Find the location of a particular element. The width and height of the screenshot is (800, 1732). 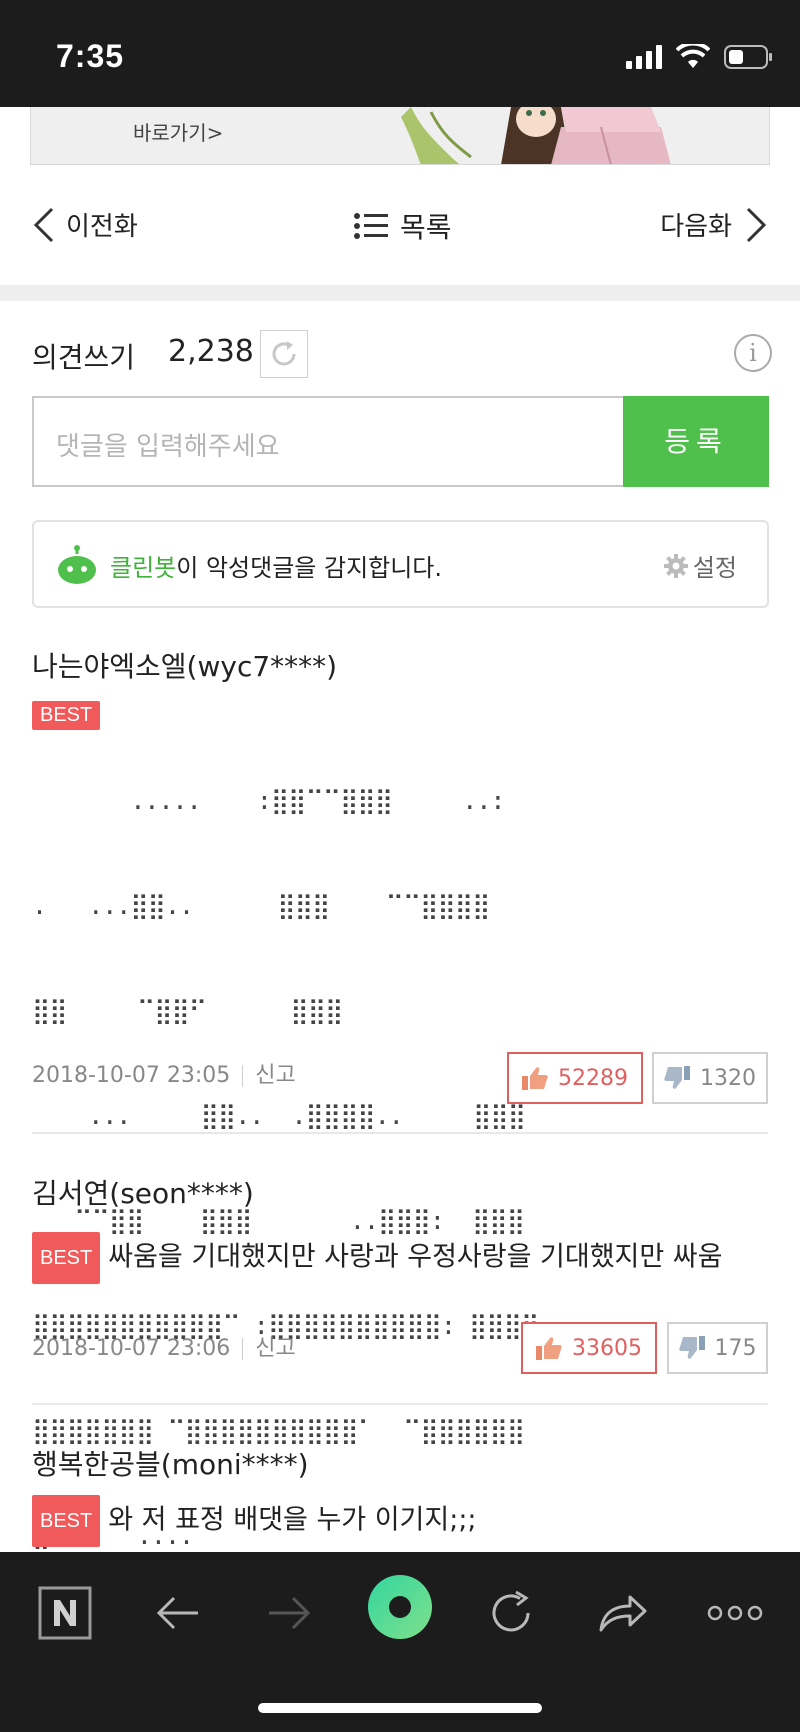

settings-label: 설정 is located at coordinates (714, 568).